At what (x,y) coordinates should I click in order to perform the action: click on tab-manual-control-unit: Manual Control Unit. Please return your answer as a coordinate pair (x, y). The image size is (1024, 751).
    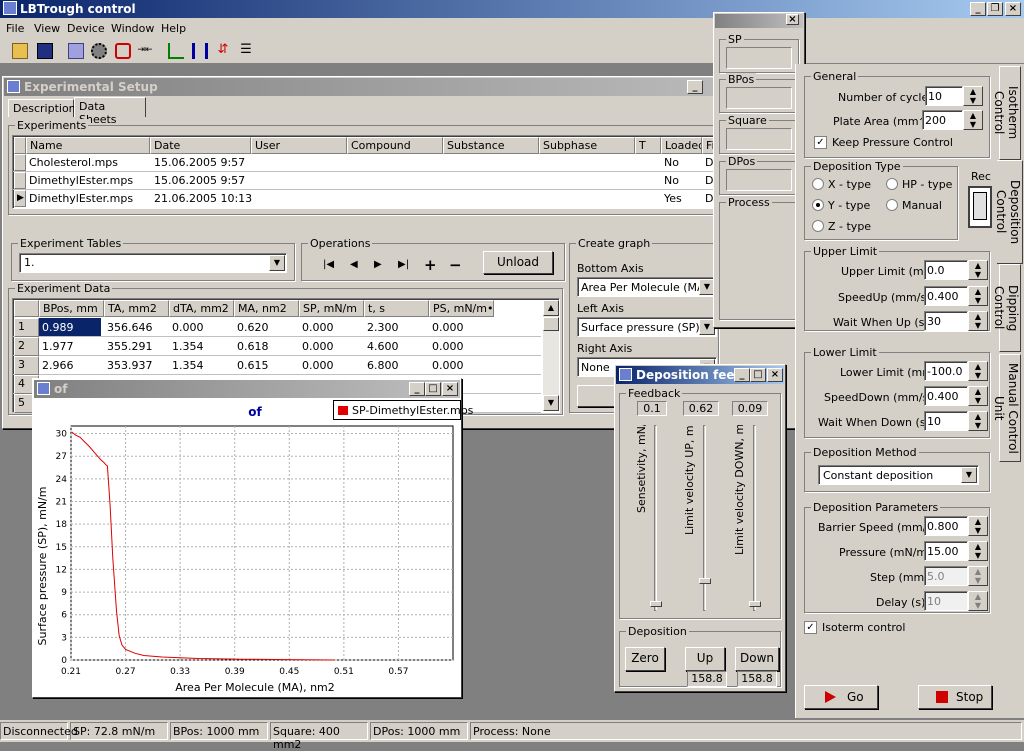
    Looking at the image, I should click on (1006, 408).